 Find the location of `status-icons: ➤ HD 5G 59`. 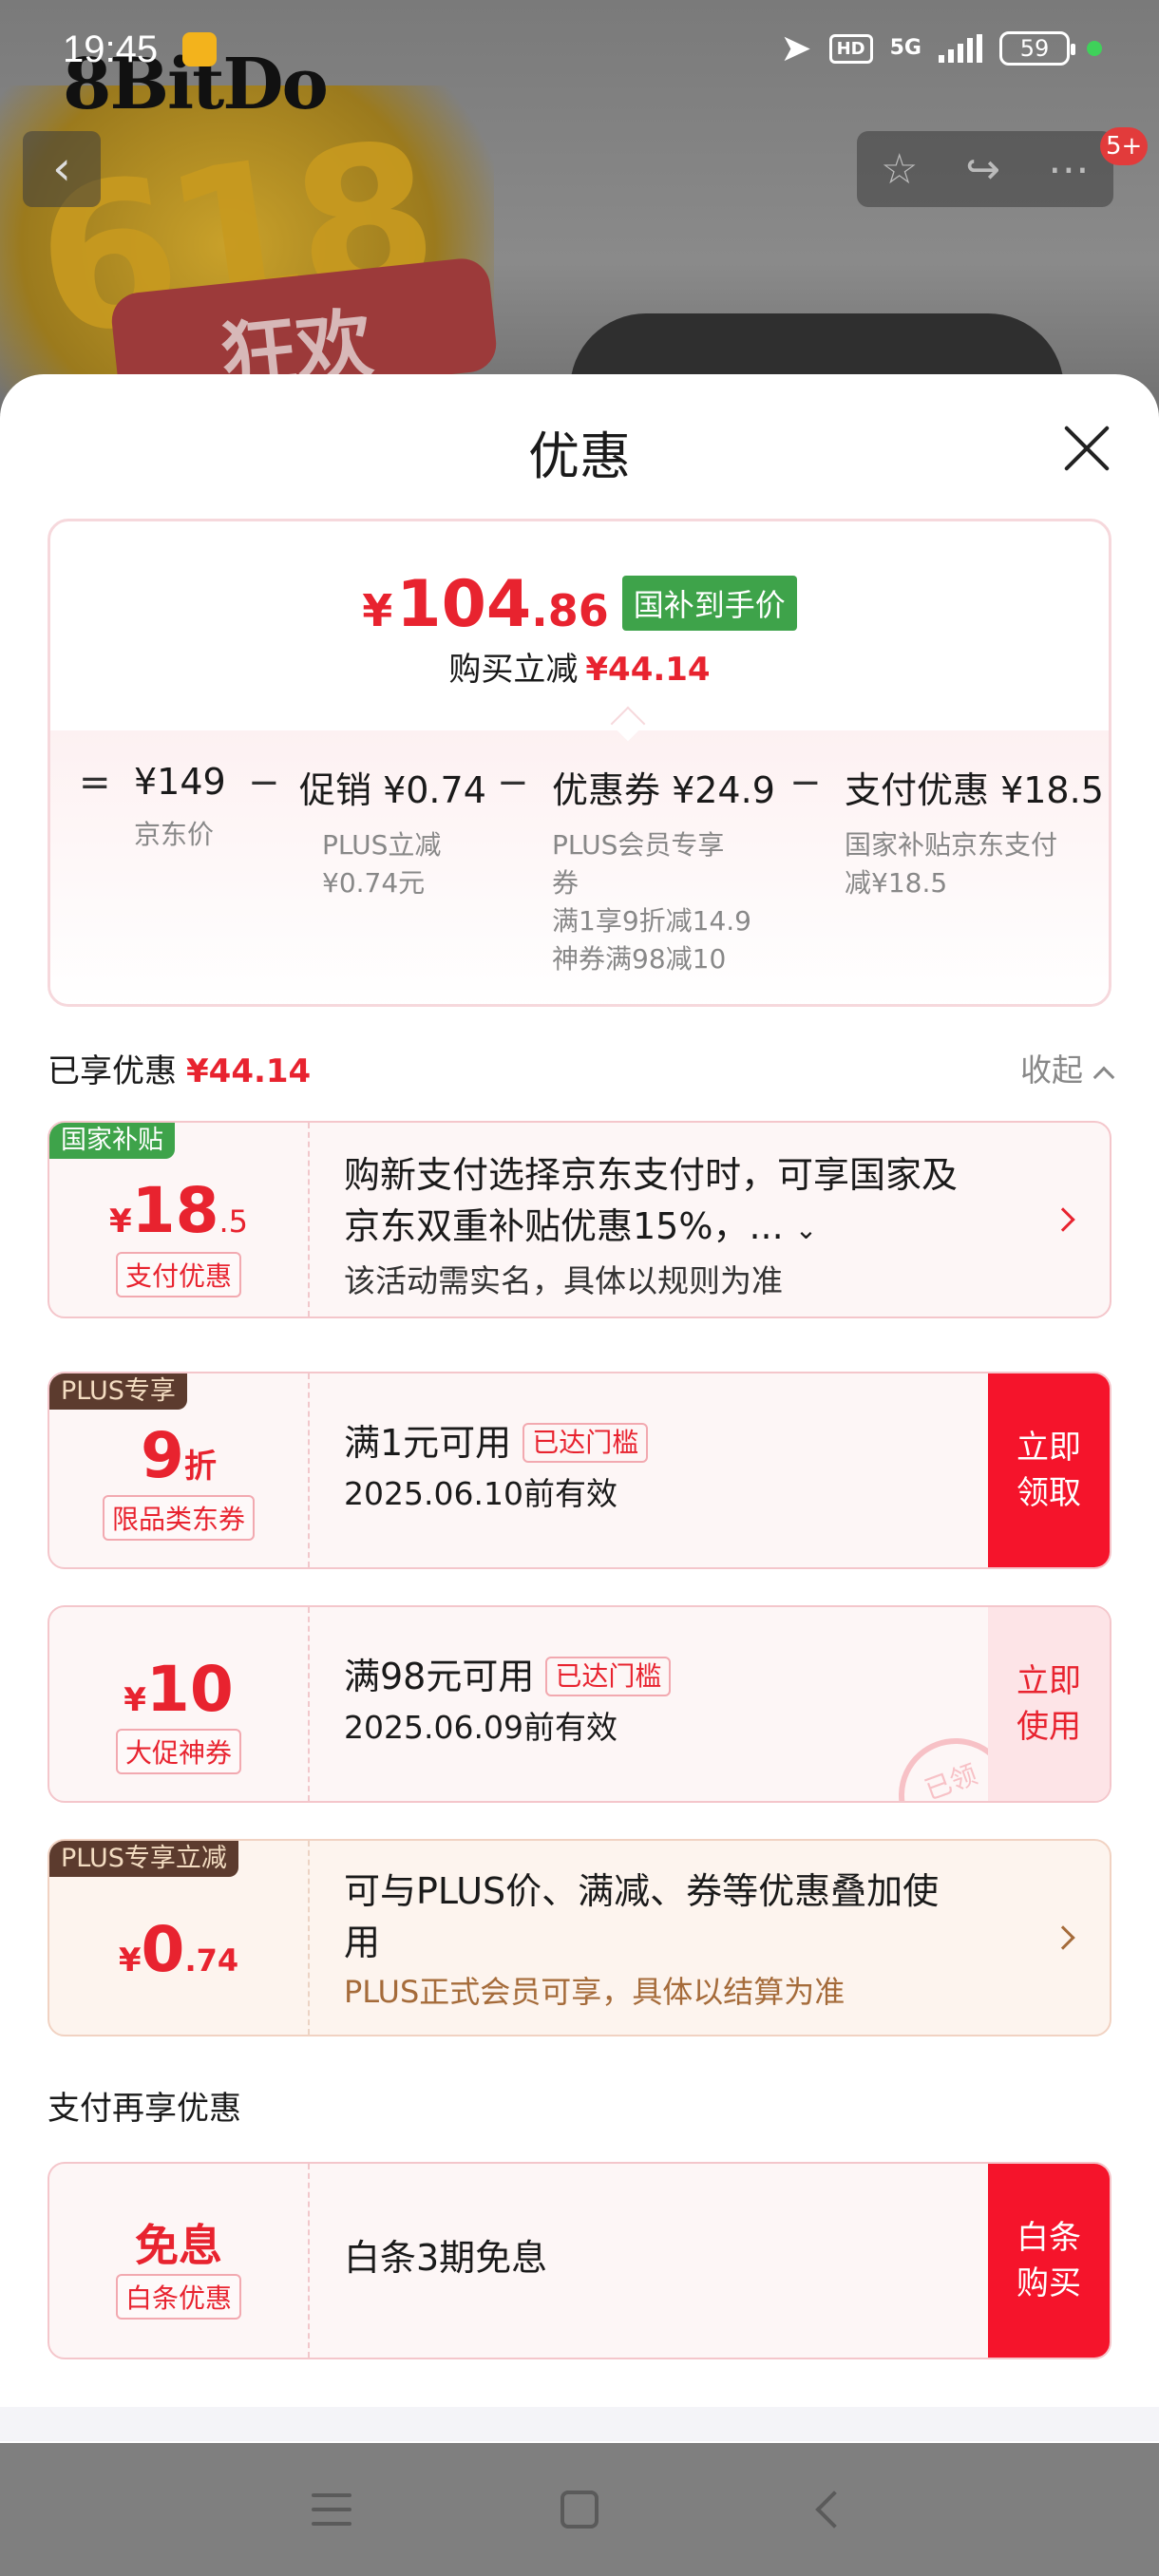

status-icons: ➤ HD 5G 59 is located at coordinates (941, 48).